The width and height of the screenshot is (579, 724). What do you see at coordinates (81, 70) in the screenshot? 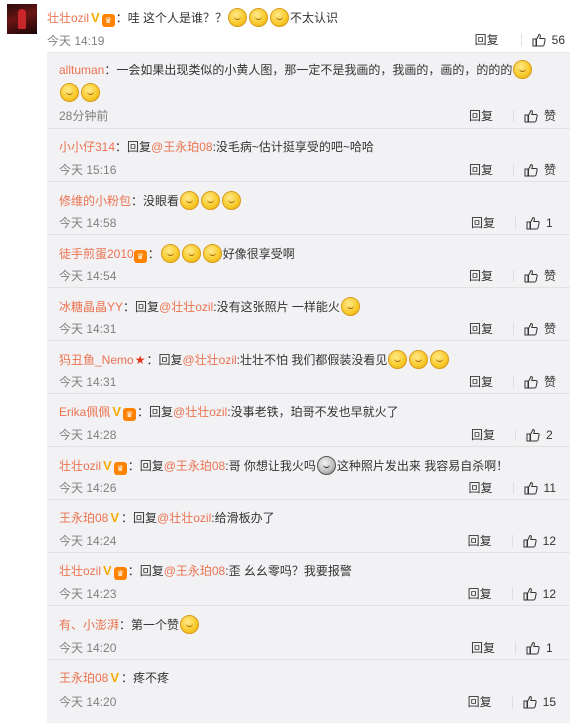
I see `username-link: alltuman` at bounding box center [81, 70].